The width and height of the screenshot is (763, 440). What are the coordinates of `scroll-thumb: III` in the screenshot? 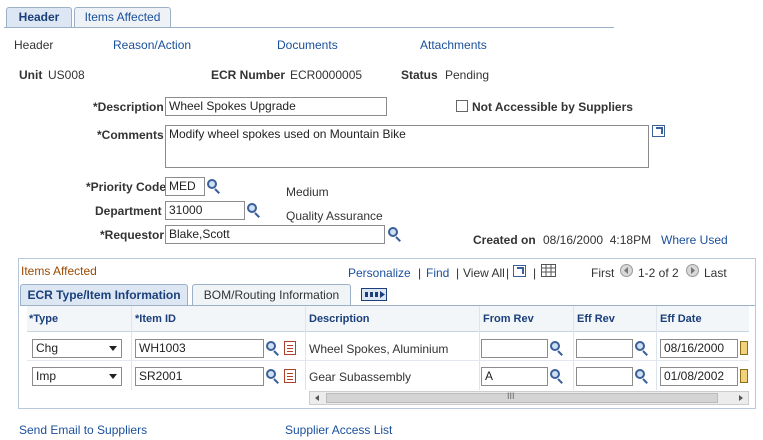 It's located at (522, 397).